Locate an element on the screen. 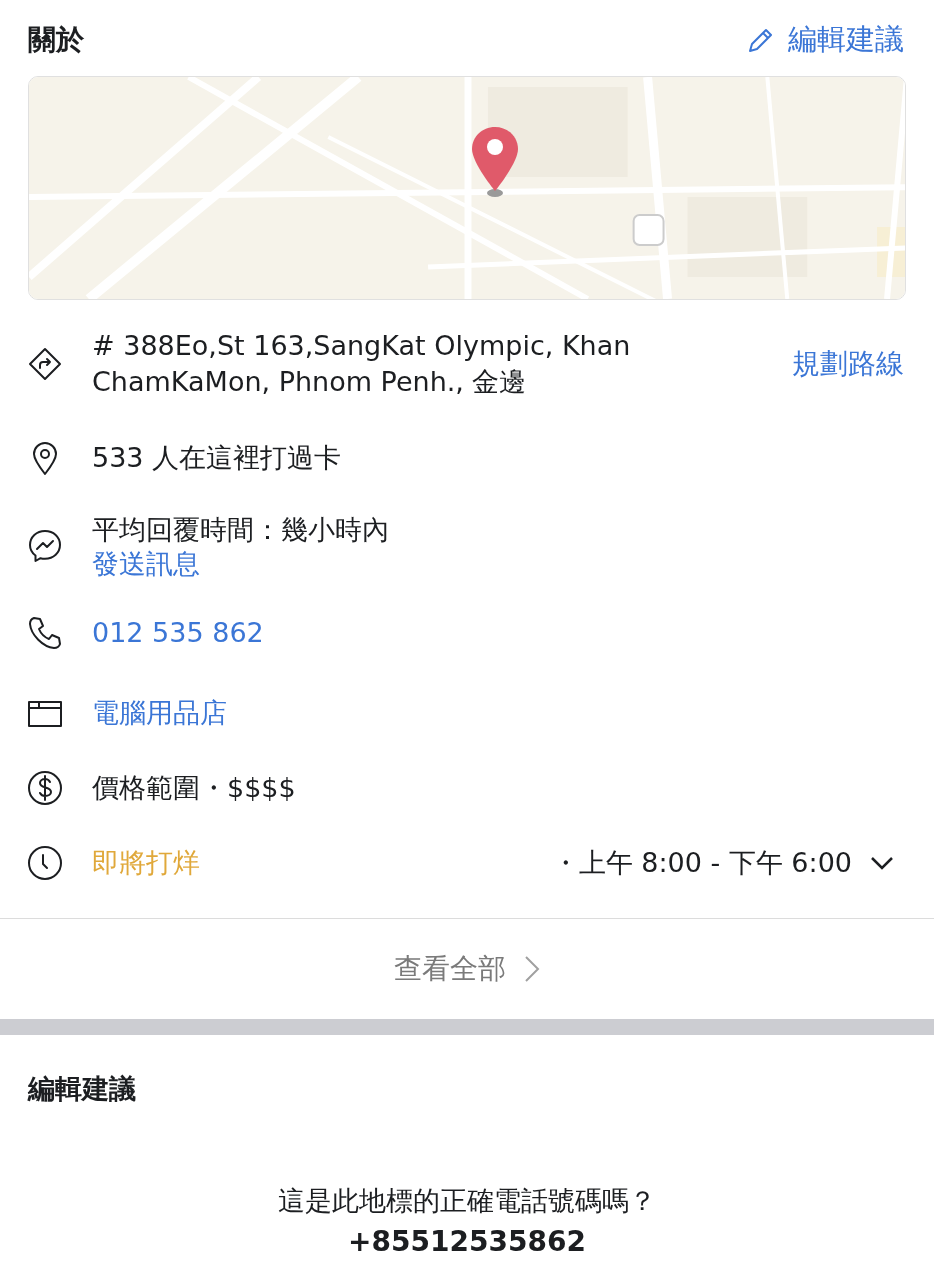 The height and width of the screenshot is (1280, 934). info-link: 電腦用品店 is located at coordinates (498, 713).